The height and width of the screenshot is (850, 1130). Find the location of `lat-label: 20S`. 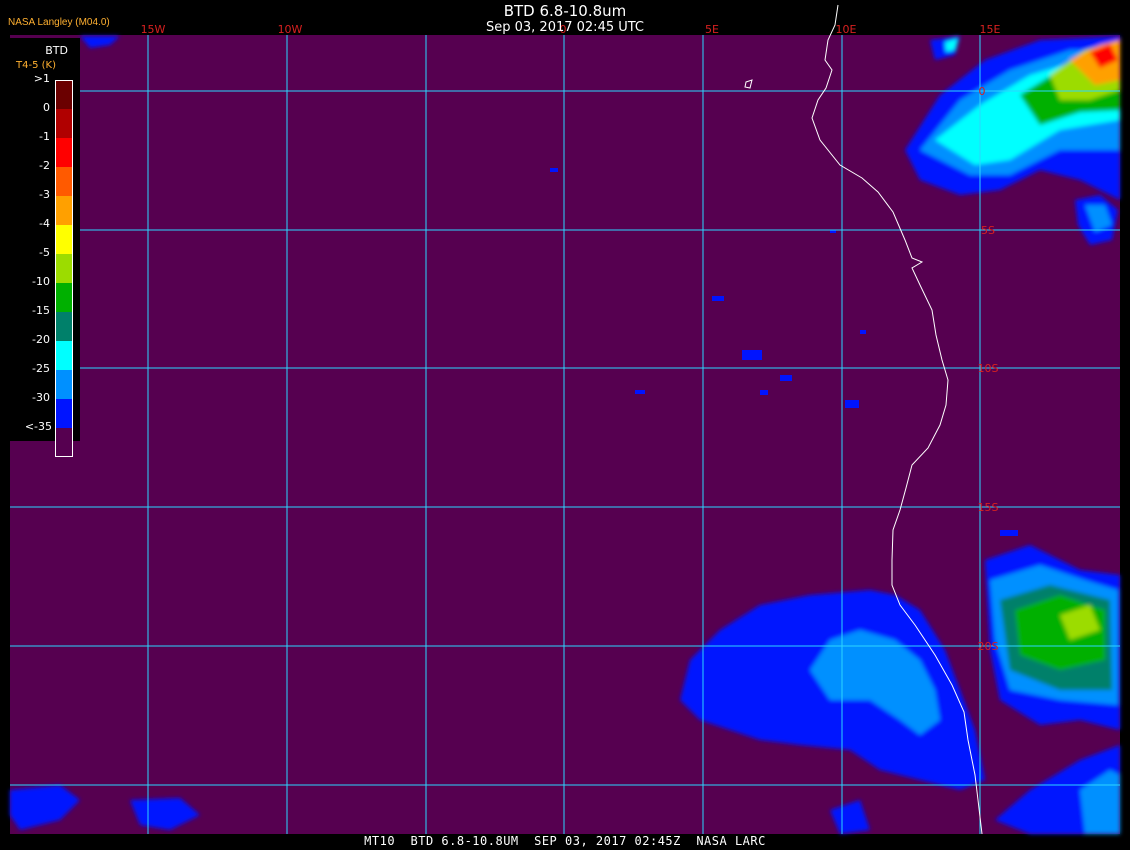

lat-label: 20S is located at coordinates (988, 646).